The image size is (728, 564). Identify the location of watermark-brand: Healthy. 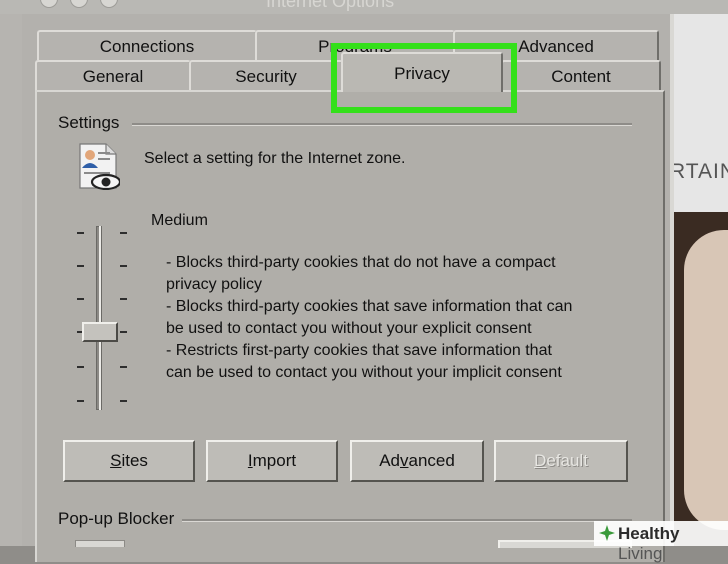
(649, 533).